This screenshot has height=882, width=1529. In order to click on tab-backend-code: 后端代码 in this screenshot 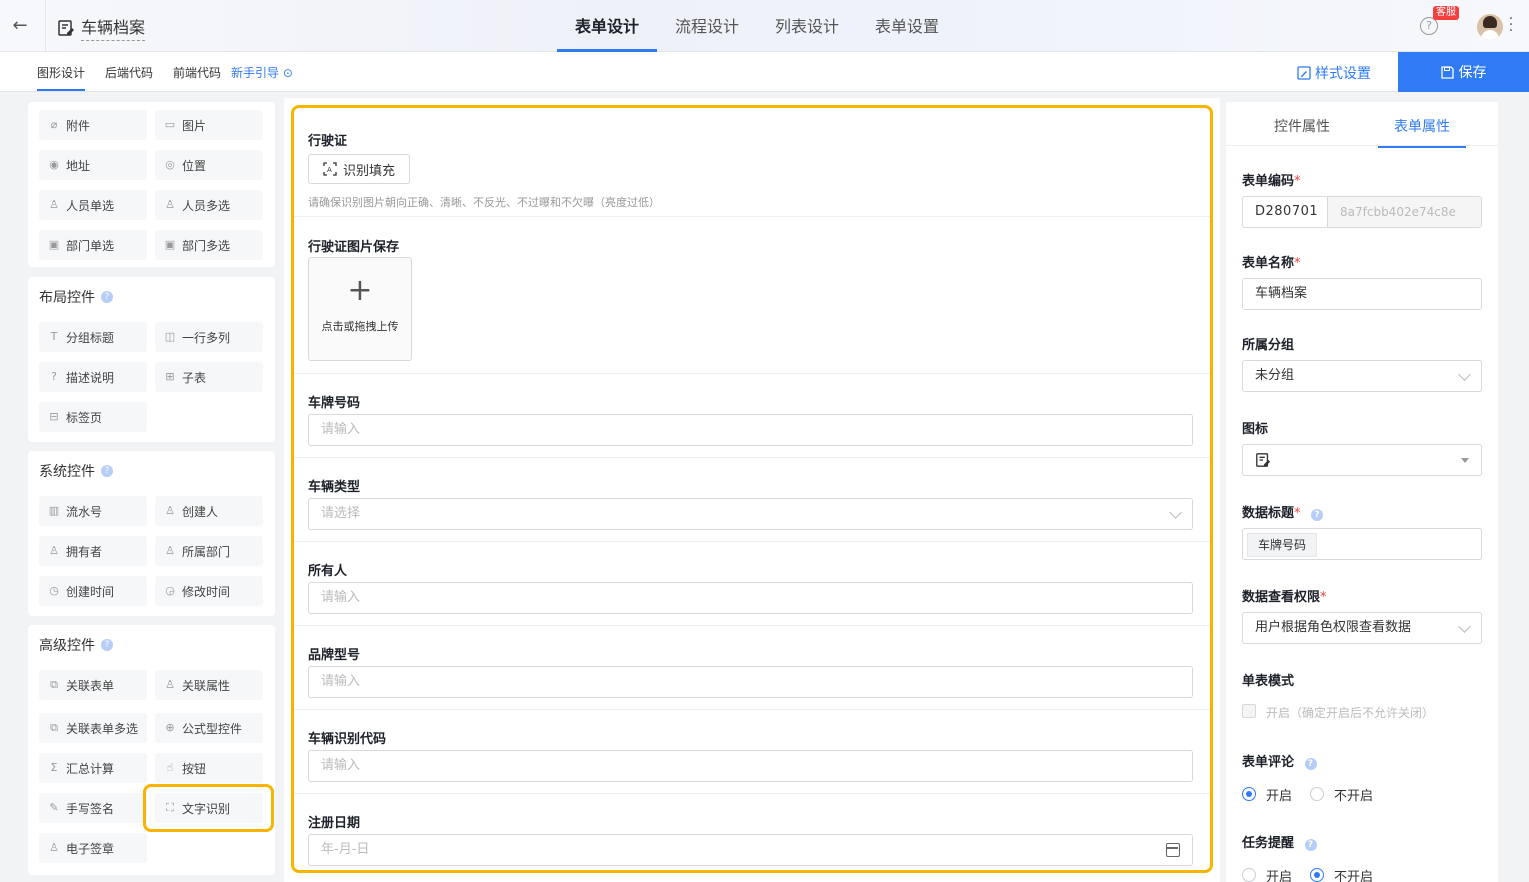, I will do `click(129, 72)`.